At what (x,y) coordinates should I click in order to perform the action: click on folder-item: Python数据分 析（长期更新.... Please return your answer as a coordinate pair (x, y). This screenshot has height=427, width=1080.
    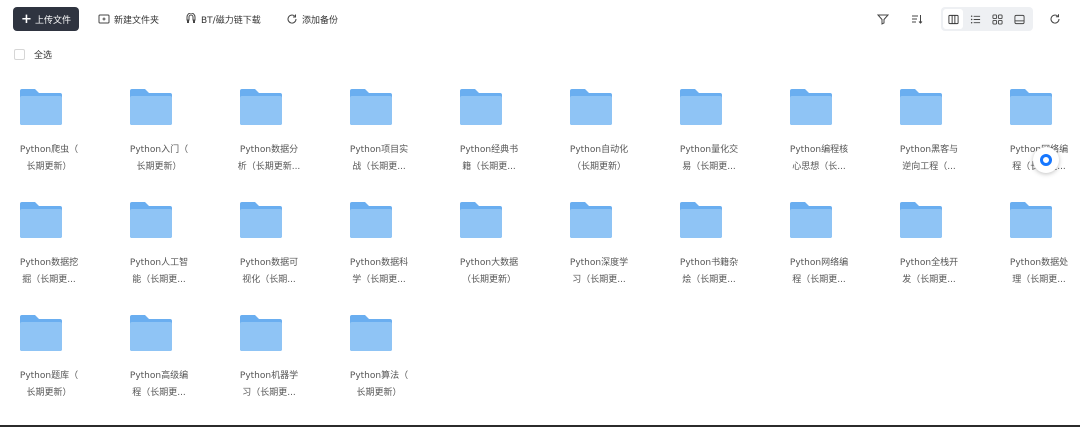
    Looking at the image, I should click on (269, 128).